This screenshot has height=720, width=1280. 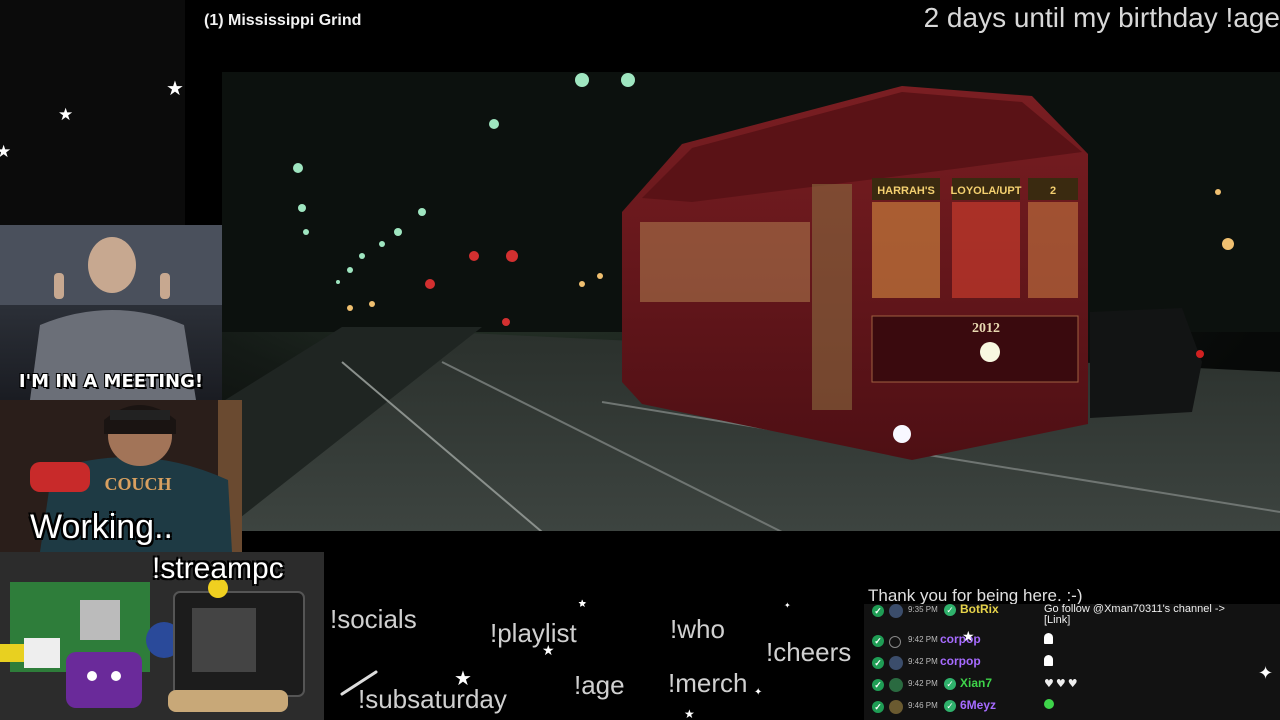 What do you see at coordinates (708, 683) in the screenshot?
I see `command-merch: !merch` at bounding box center [708, 683].